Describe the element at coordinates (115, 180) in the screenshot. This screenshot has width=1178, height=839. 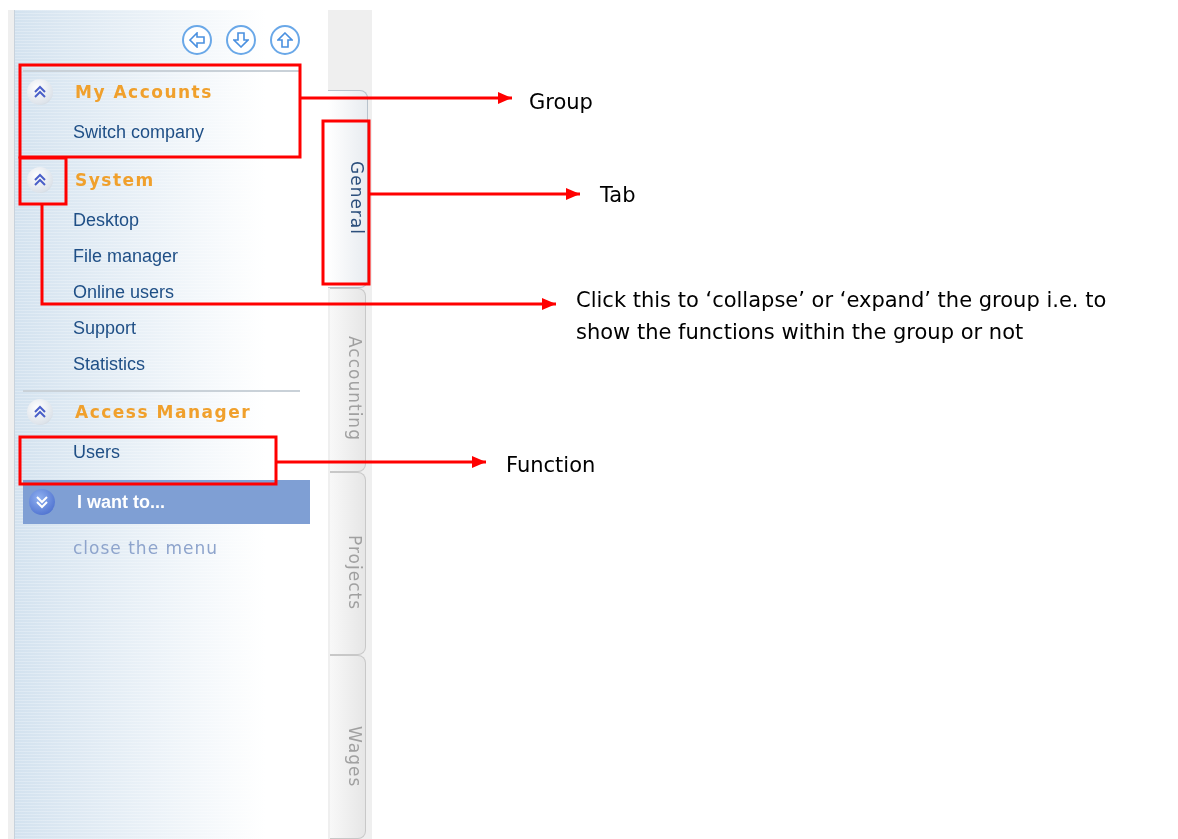
I see `group-title: System` at that location.